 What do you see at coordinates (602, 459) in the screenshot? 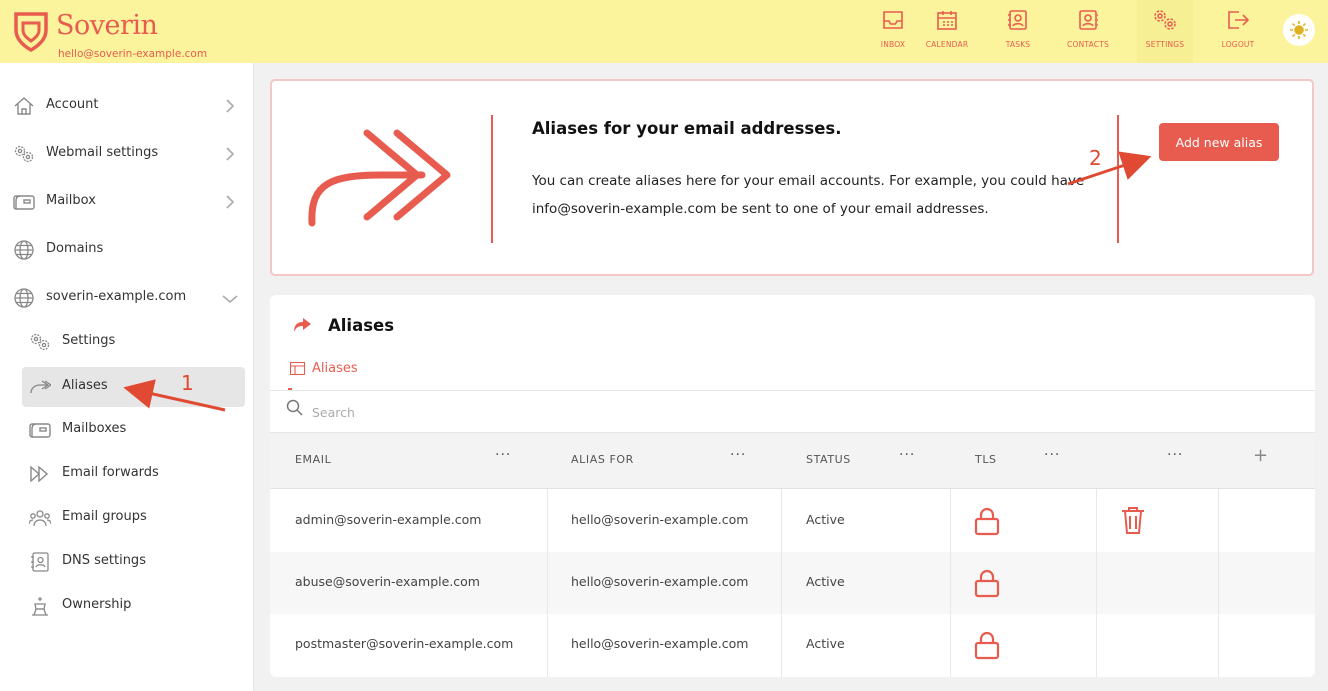
I see `column-header-alias-for: ALIAS FOR` at bounding box center [602, 459].